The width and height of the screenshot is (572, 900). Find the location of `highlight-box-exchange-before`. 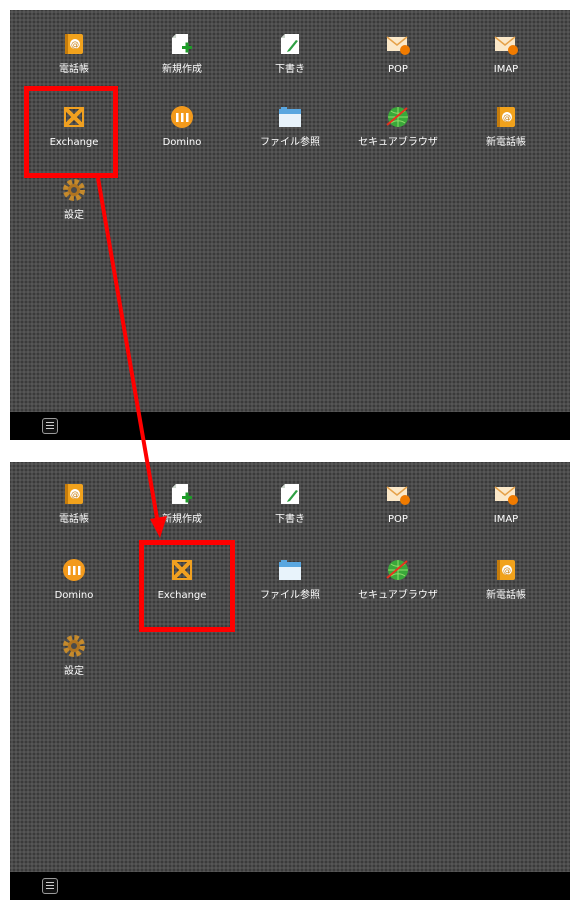

highlight-box-exchange-before is located at coordinates (71, 132).